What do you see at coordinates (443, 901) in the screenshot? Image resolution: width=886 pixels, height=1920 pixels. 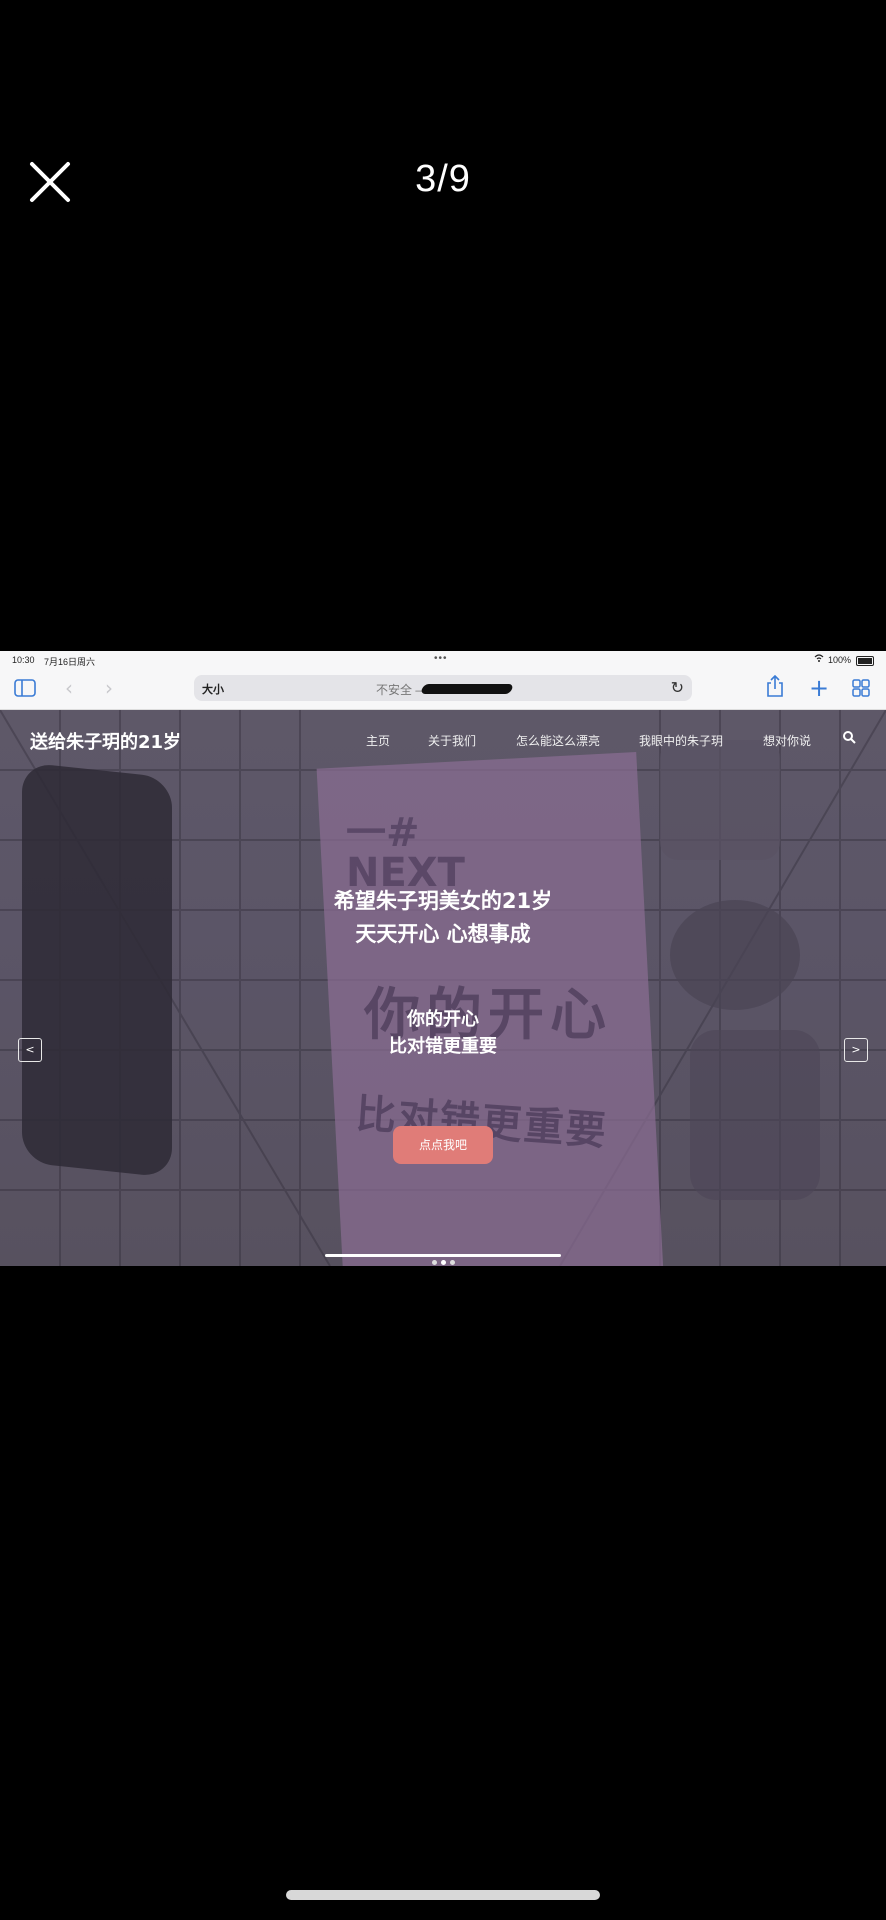 I see `headline-line-1: 希望朱子玥美女的21岁` at bounding box center [443, 901].